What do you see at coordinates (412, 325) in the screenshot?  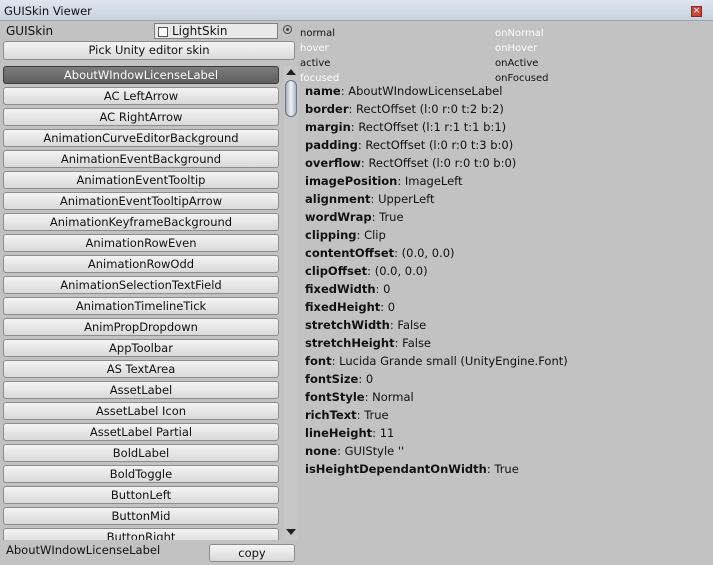 I see `property-value: False` at bounding box center [412, 325].